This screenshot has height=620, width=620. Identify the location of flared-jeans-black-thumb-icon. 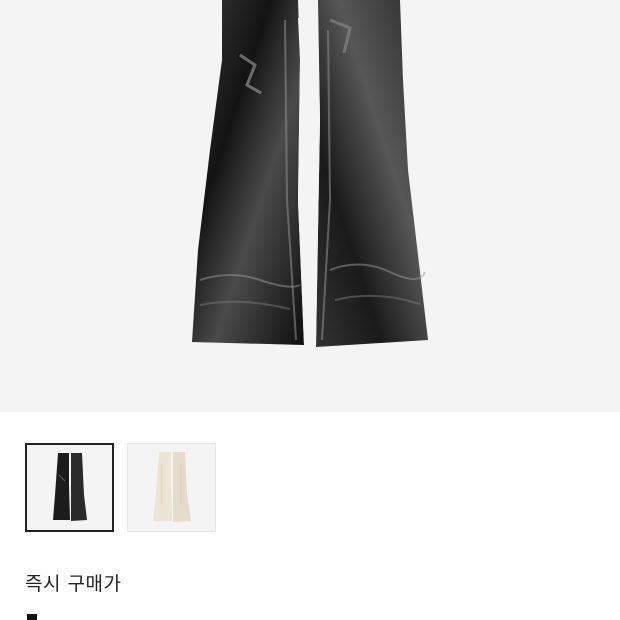
(70, 487).